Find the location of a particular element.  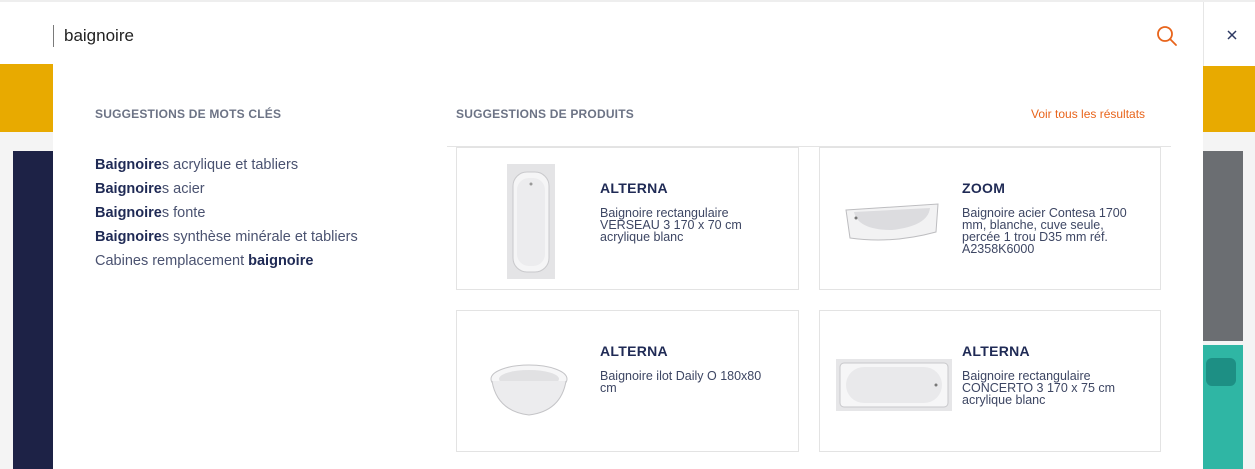

see-all-results-link: Voir tous les résultats is located at coordinates (1088, 114).